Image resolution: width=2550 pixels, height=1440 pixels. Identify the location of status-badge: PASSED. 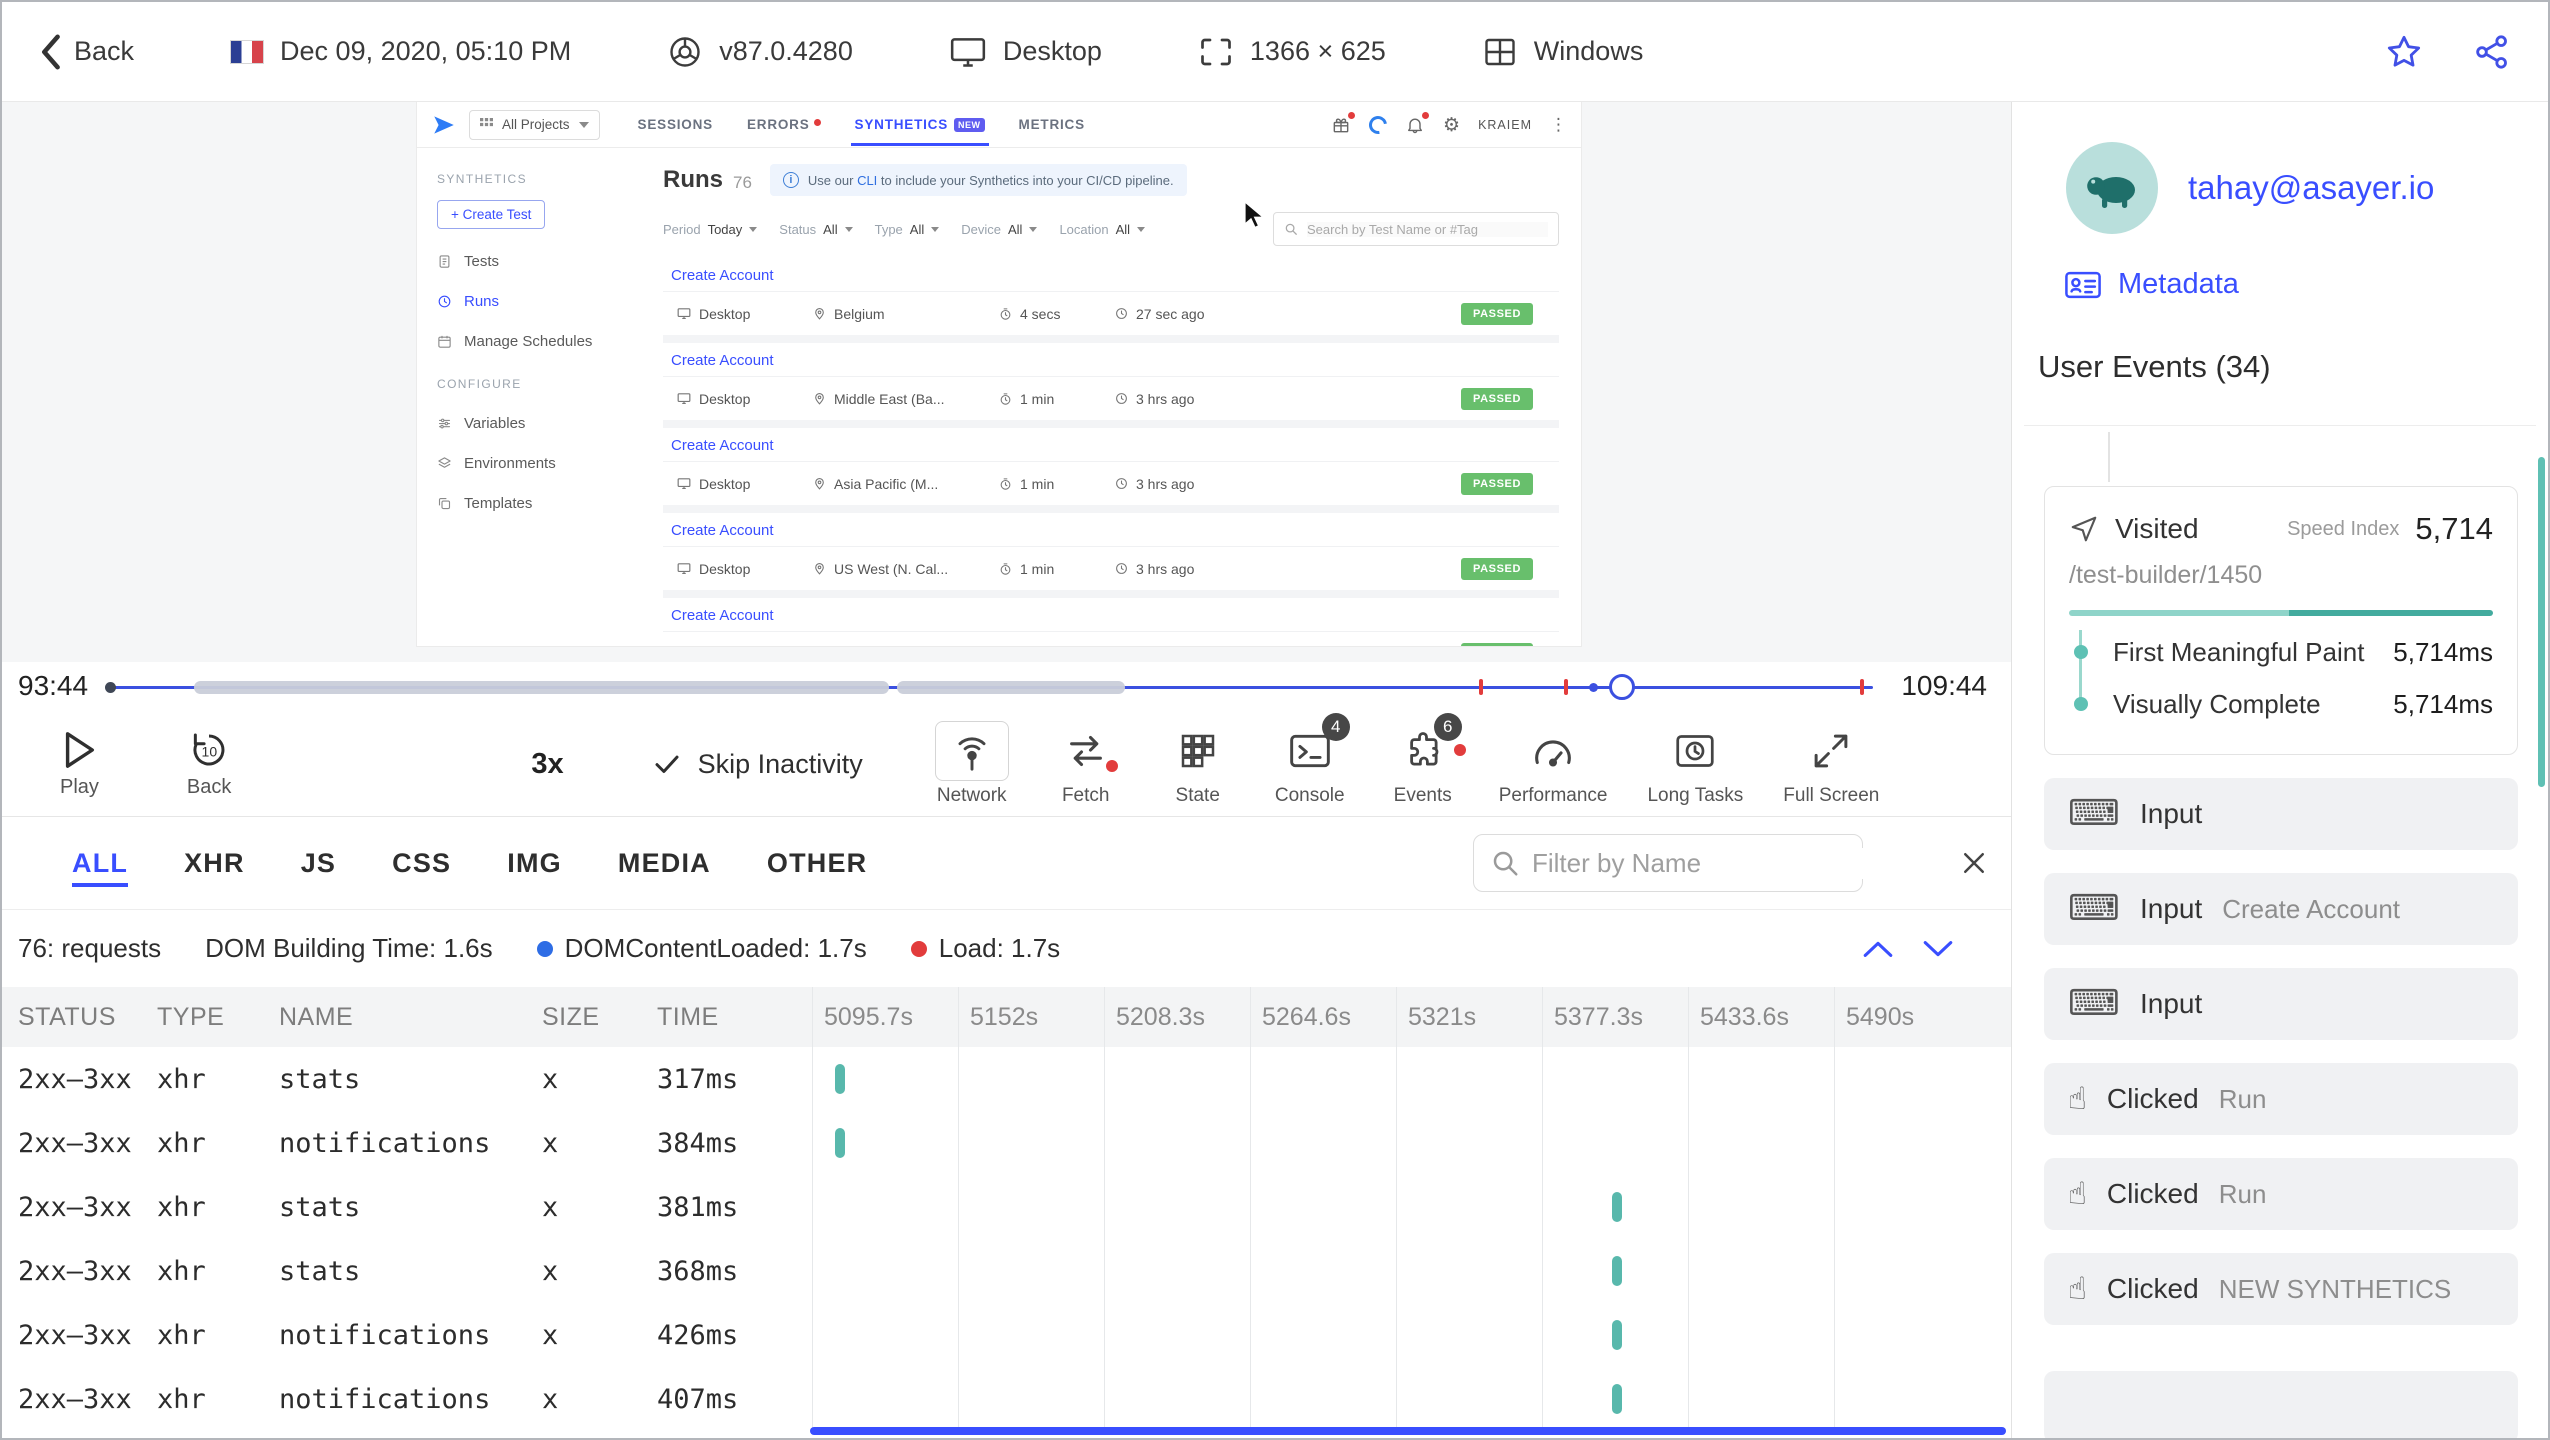
(1496, 483).